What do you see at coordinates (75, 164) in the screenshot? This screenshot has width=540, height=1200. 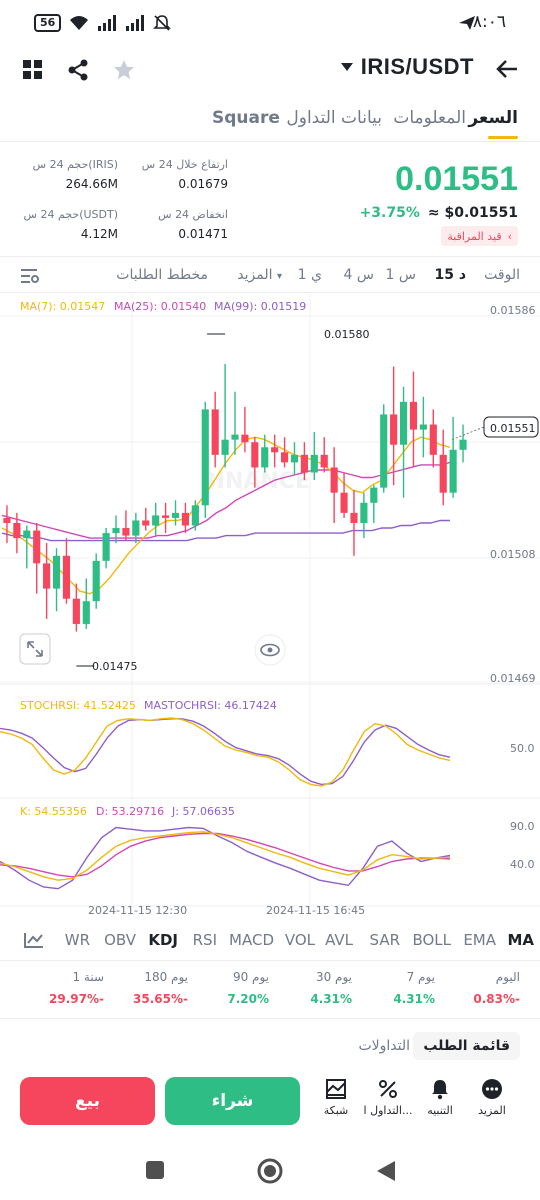 I see `stat-vol-iris-label: حجم 24 س(IRIS)` at bounding box center [75, 164].